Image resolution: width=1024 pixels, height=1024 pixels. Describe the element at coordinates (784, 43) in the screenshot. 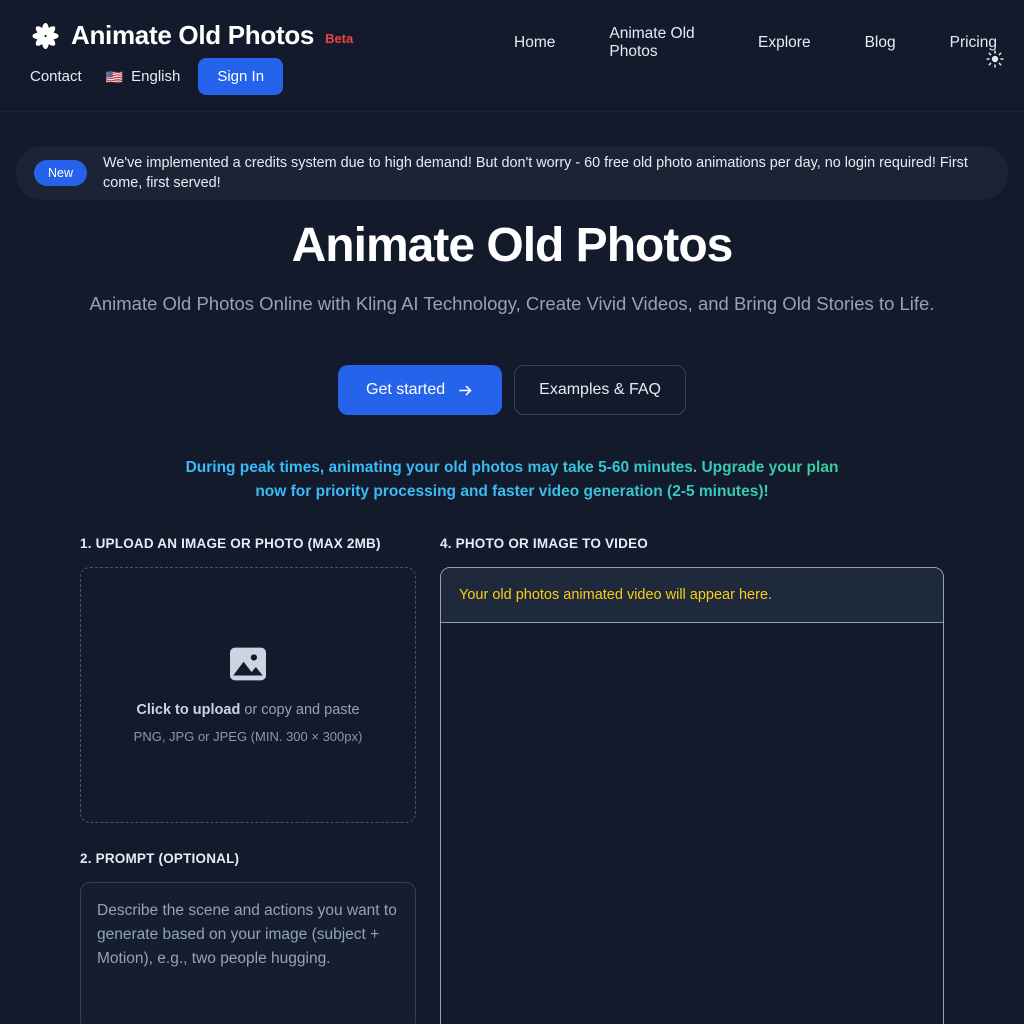

I see `nav-item-explore: Explore` at that location.